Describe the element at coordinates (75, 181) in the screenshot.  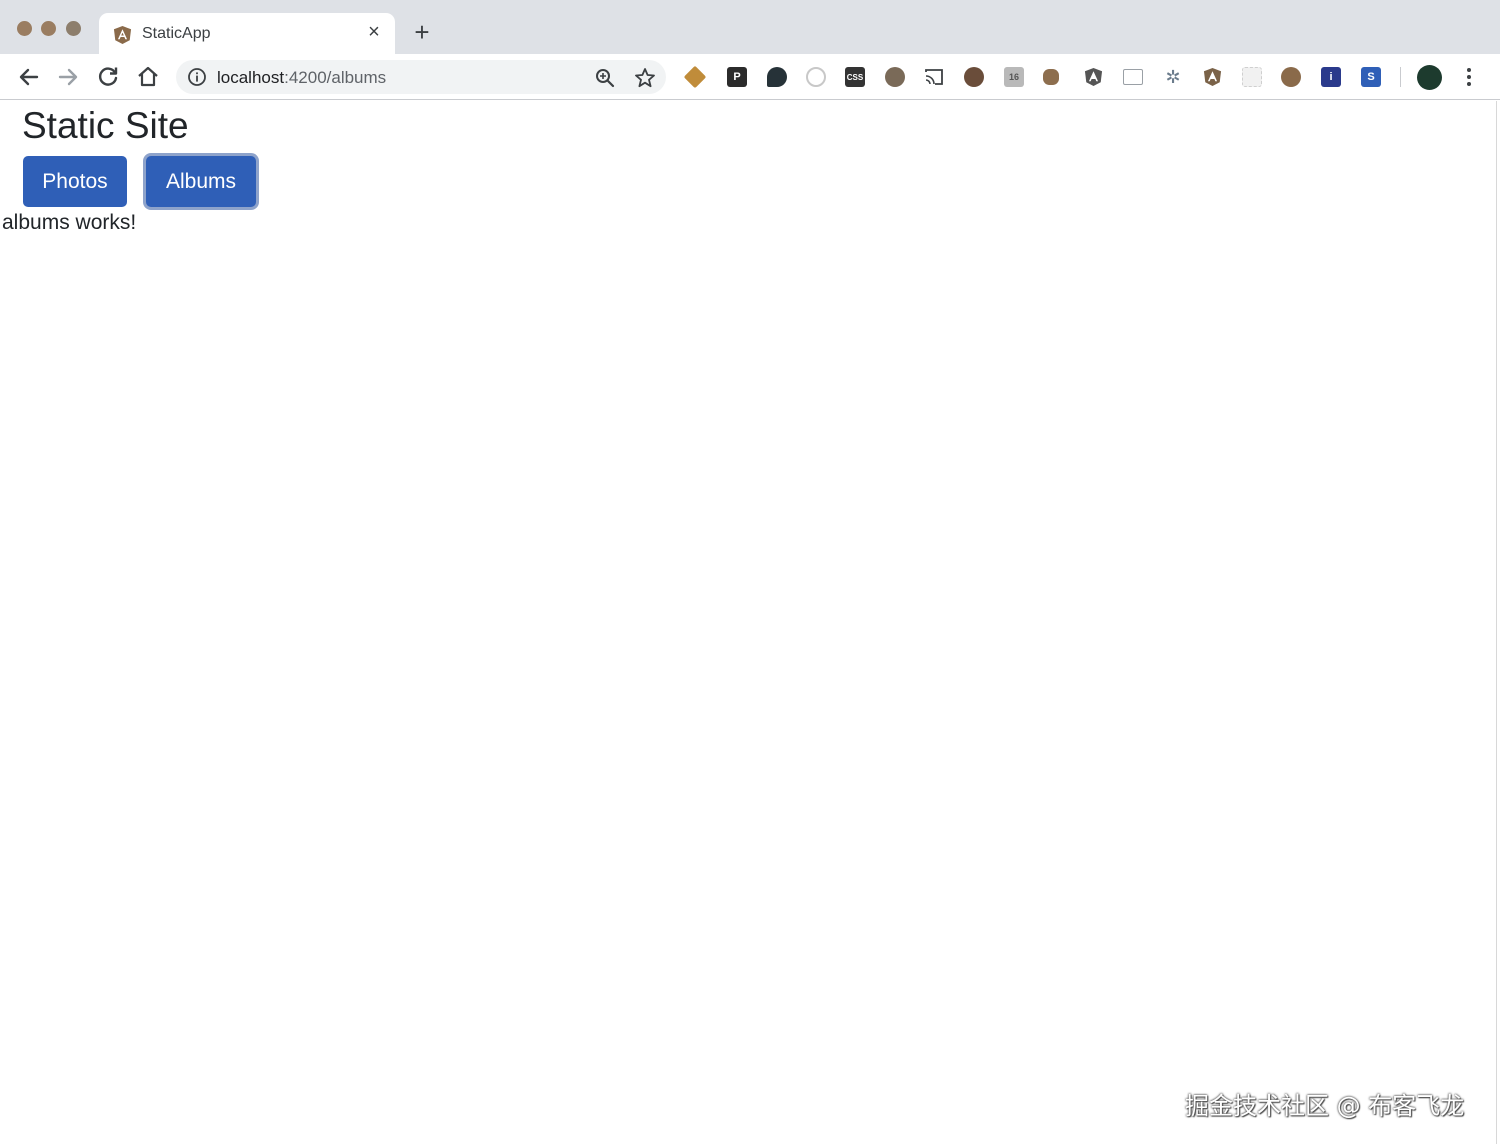
I see `photos-button: Photos` at that location.